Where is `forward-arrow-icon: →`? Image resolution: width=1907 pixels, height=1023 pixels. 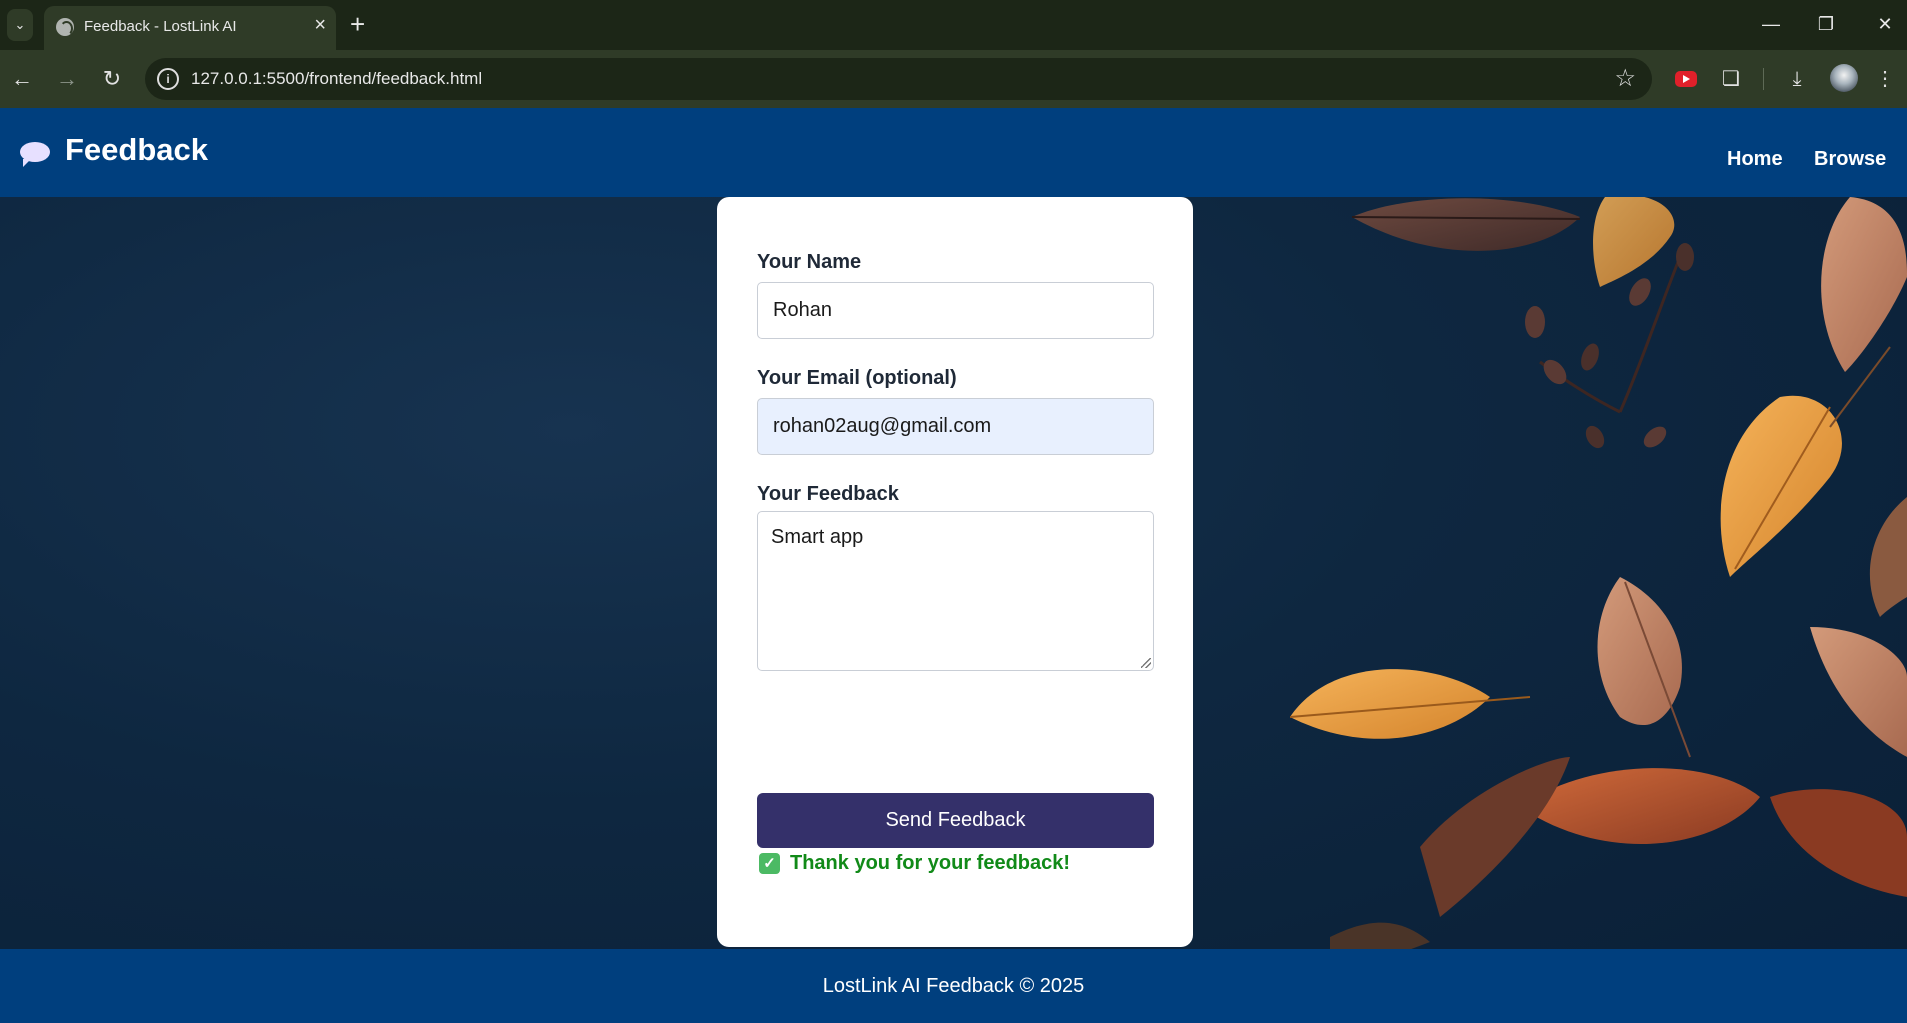
forward-arrow-icon: → is located at coordinates (67, 79).